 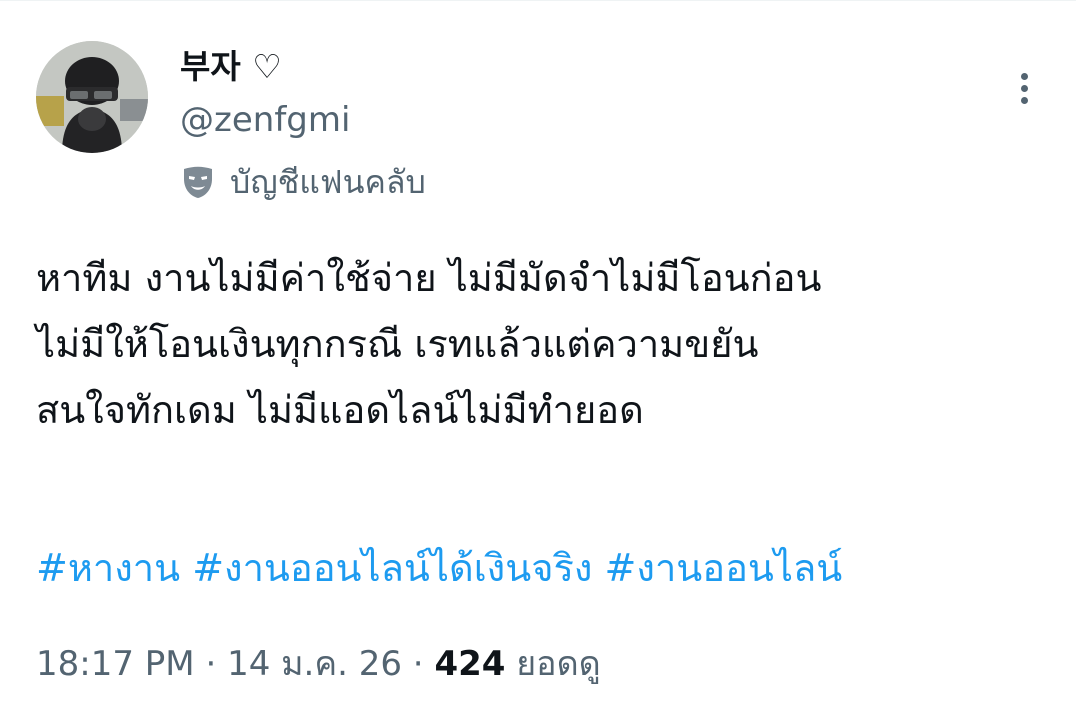 I want to click on tweet-body-line: สนใจทักเดม ไม่มีแอดไลน์ไม่มีทำยอด, so click(x=340, y=410).